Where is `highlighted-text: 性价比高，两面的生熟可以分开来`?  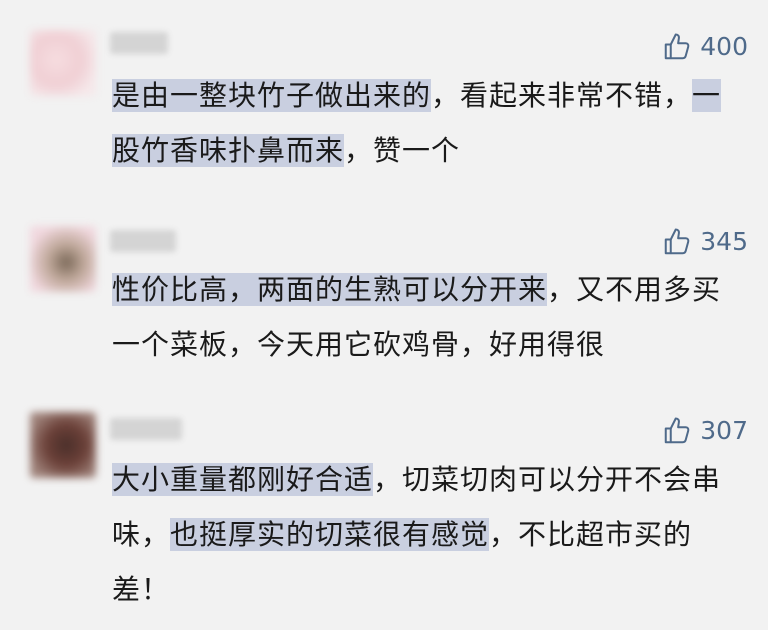
highlighted-text: 性价比高，两面的生熟可以分开来 is located at coordinates (330, 289).